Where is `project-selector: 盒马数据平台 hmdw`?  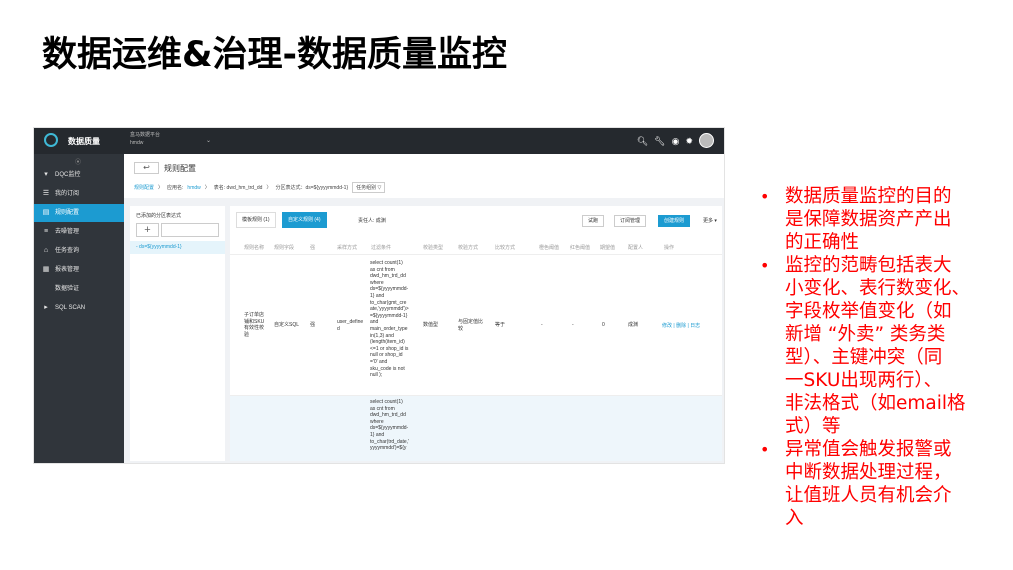 project-selector: 盒马数据平台 hmdw is located at coordinates (145, 139).